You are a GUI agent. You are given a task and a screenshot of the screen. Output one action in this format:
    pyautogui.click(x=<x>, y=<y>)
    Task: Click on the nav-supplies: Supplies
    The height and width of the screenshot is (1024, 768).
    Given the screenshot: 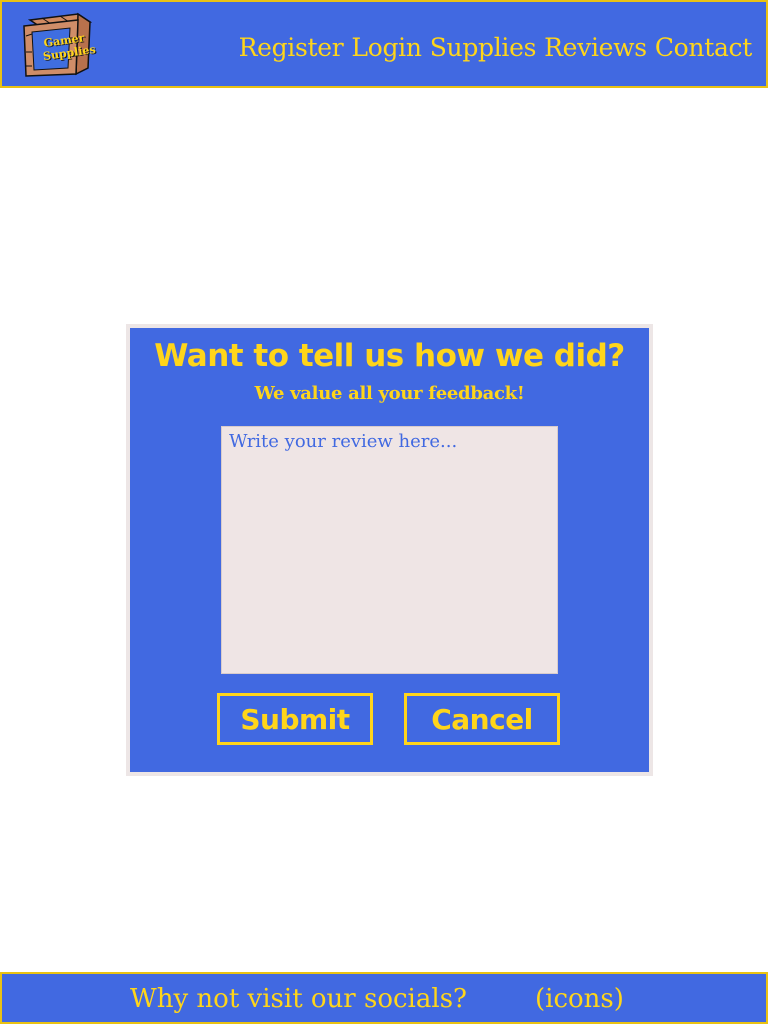 What is the action you would take?
    pyautogui.click(x=483, y=48)
    